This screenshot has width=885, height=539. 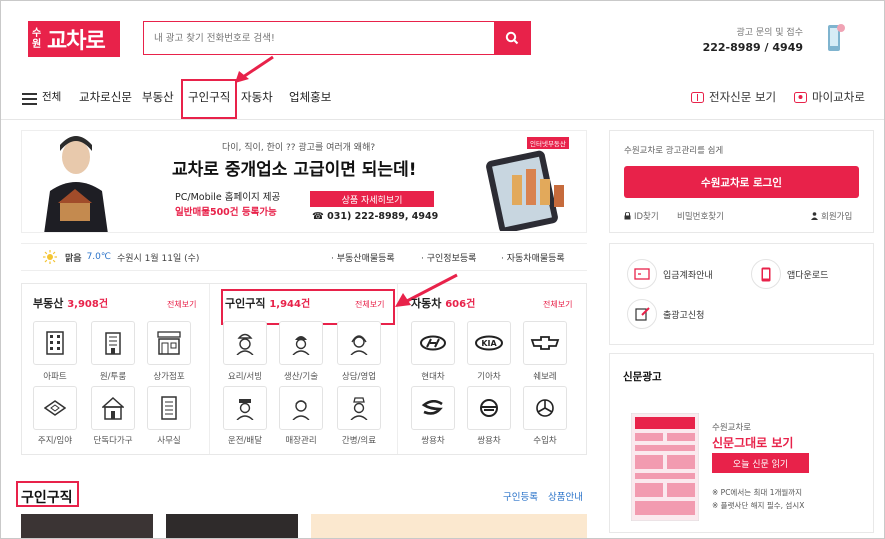 I want to click on driver-icon, so click(x=245, y=409).